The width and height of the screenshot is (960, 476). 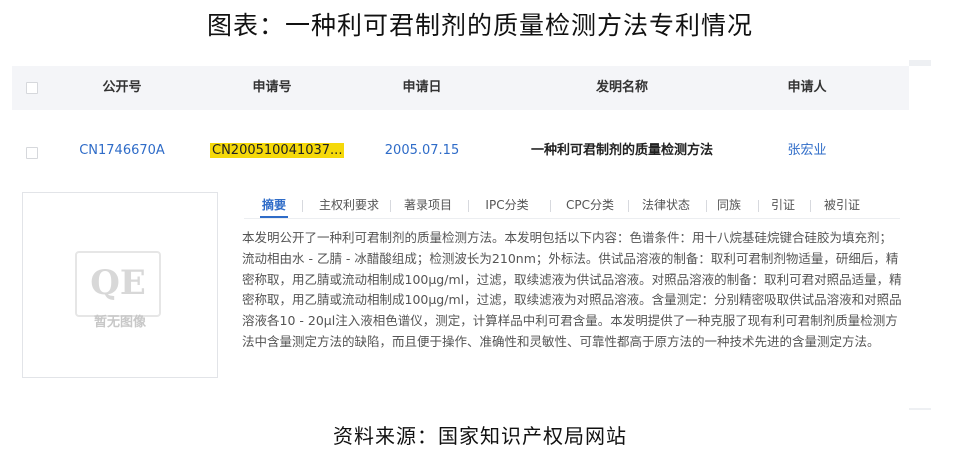 I want to click on header-application-no: 申请号, so click(x=272, y=88).